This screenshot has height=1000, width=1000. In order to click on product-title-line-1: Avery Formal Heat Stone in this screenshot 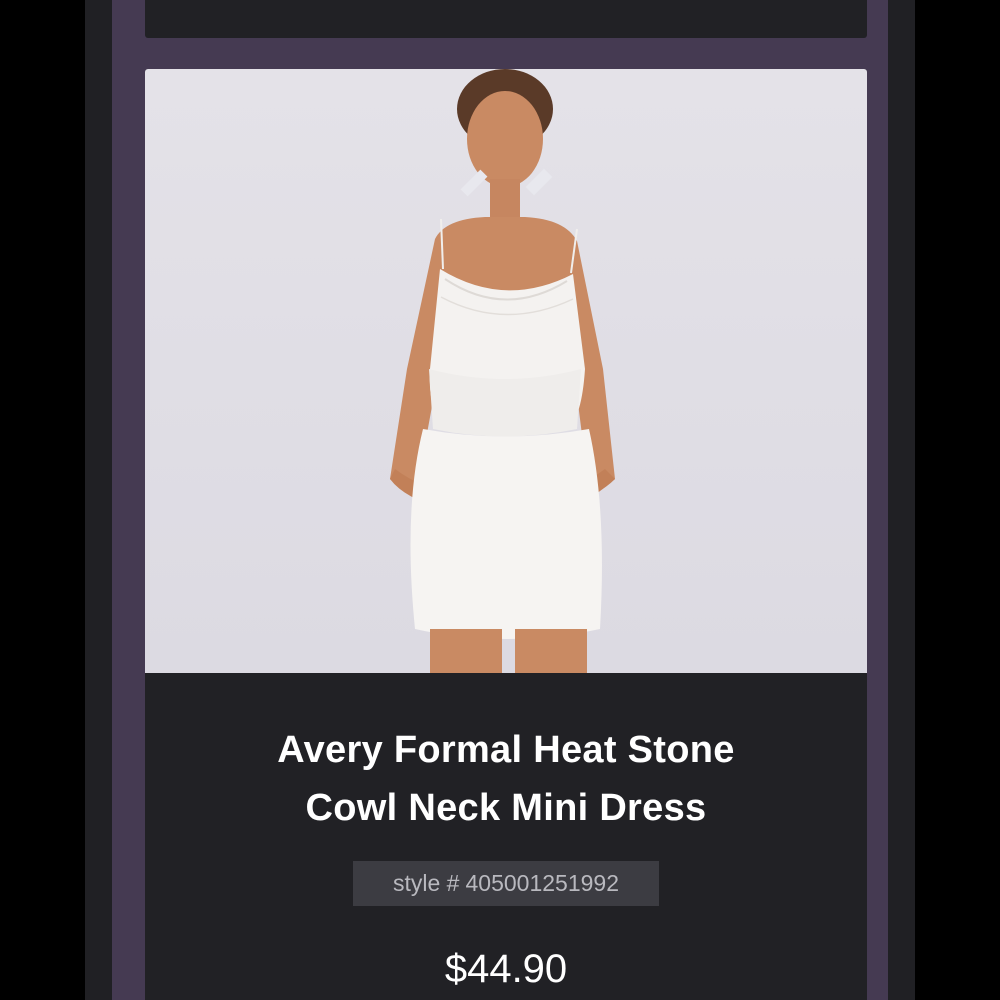, I will do `click(506, 750)`.